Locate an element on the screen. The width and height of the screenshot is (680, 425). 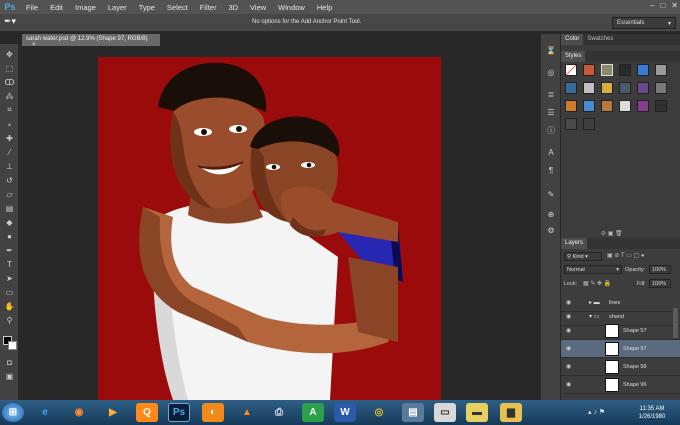
crop-tool-icon: ⌗ is located at coordinates (9, 110).